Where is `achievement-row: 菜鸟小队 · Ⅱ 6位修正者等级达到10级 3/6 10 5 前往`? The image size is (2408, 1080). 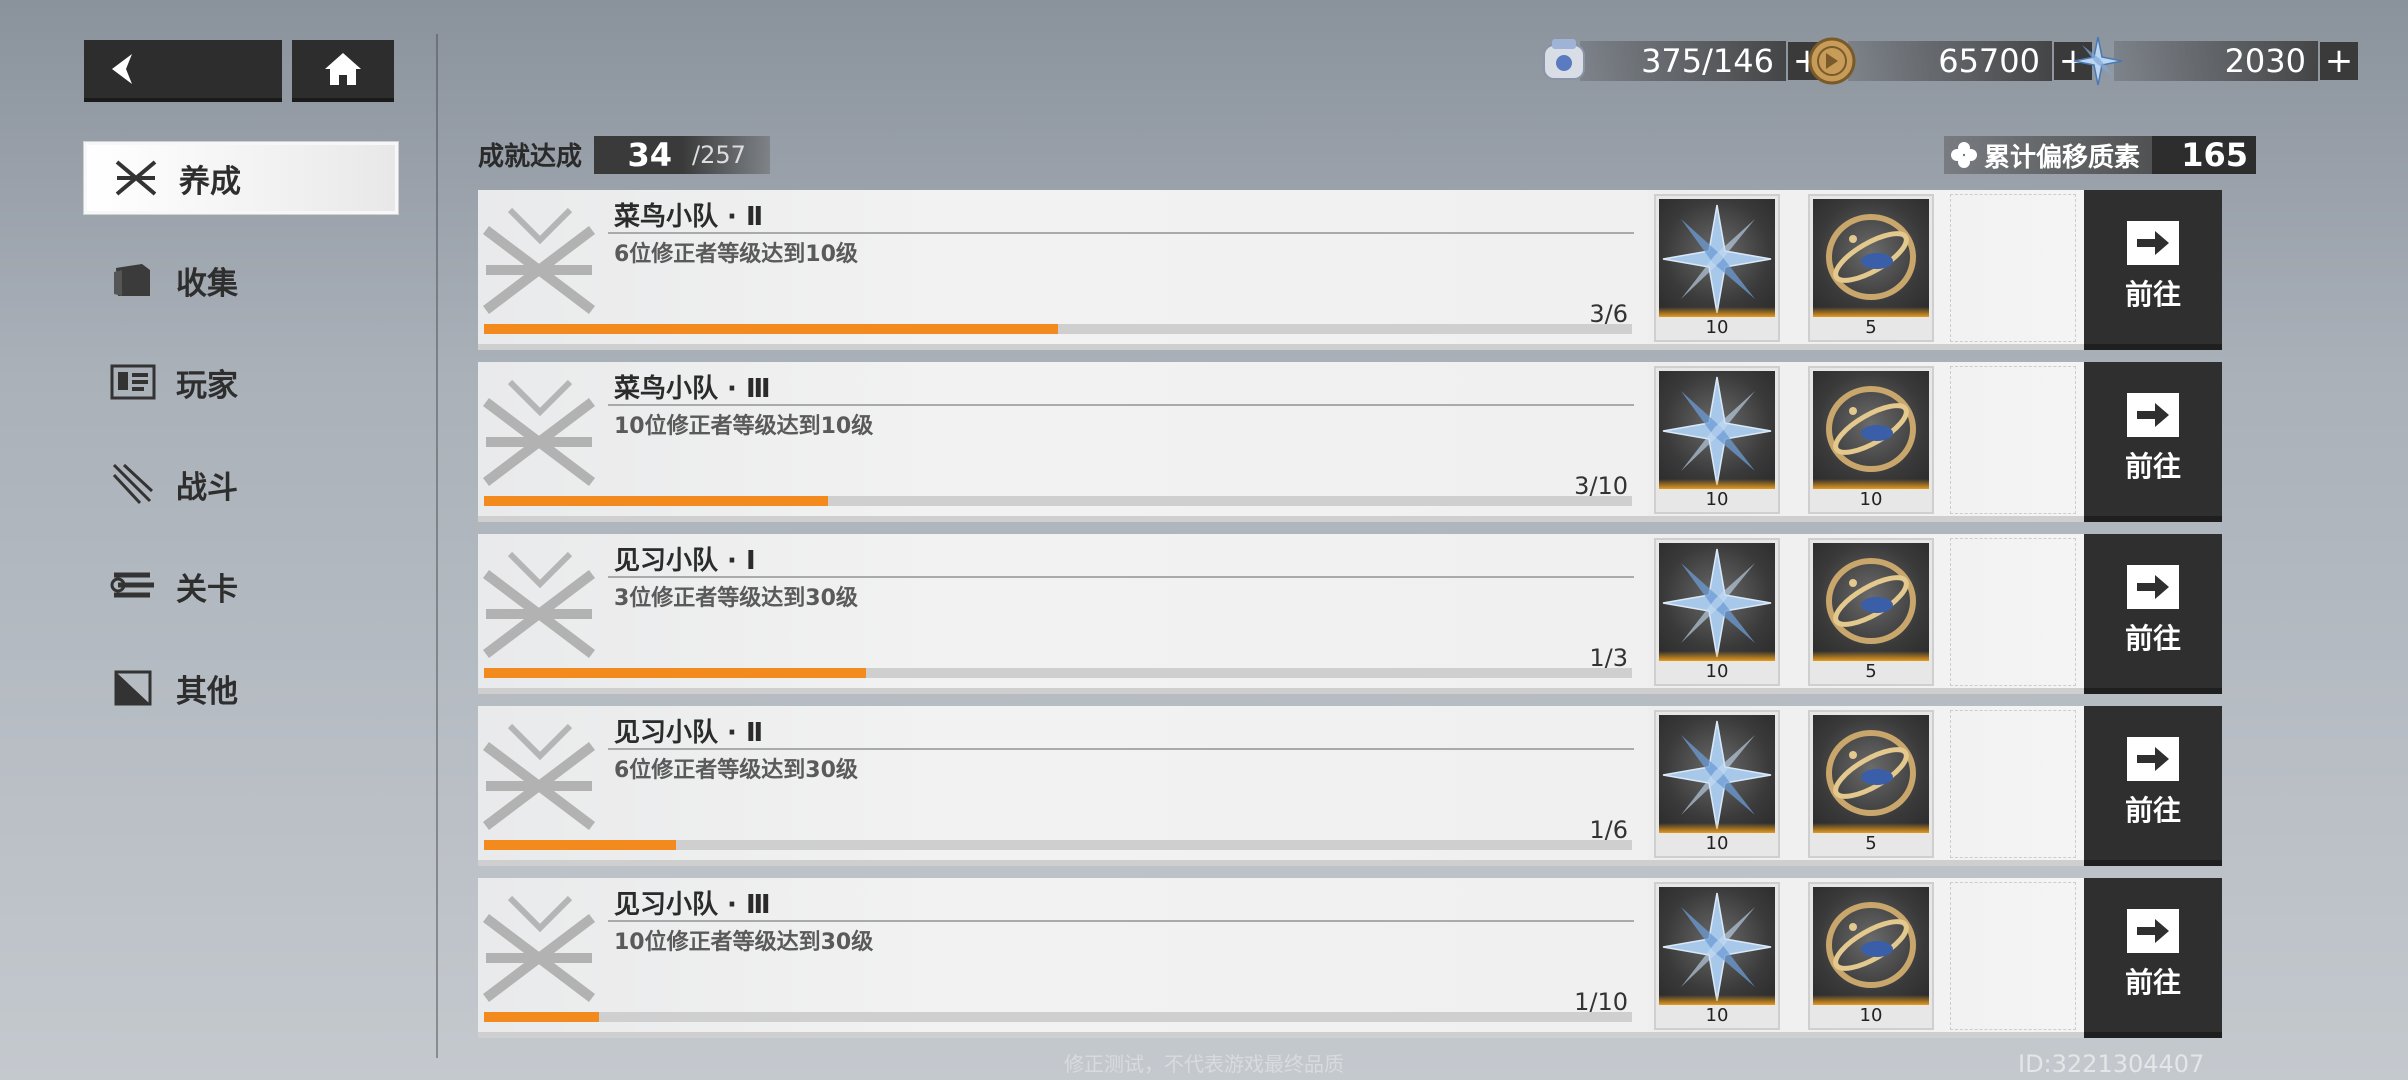
achievement-row: 菜鸟小队 · Ⅱ 6位修正者等级达到10级 3/6 10 5 前往 is located at coordinates (1366, 270).